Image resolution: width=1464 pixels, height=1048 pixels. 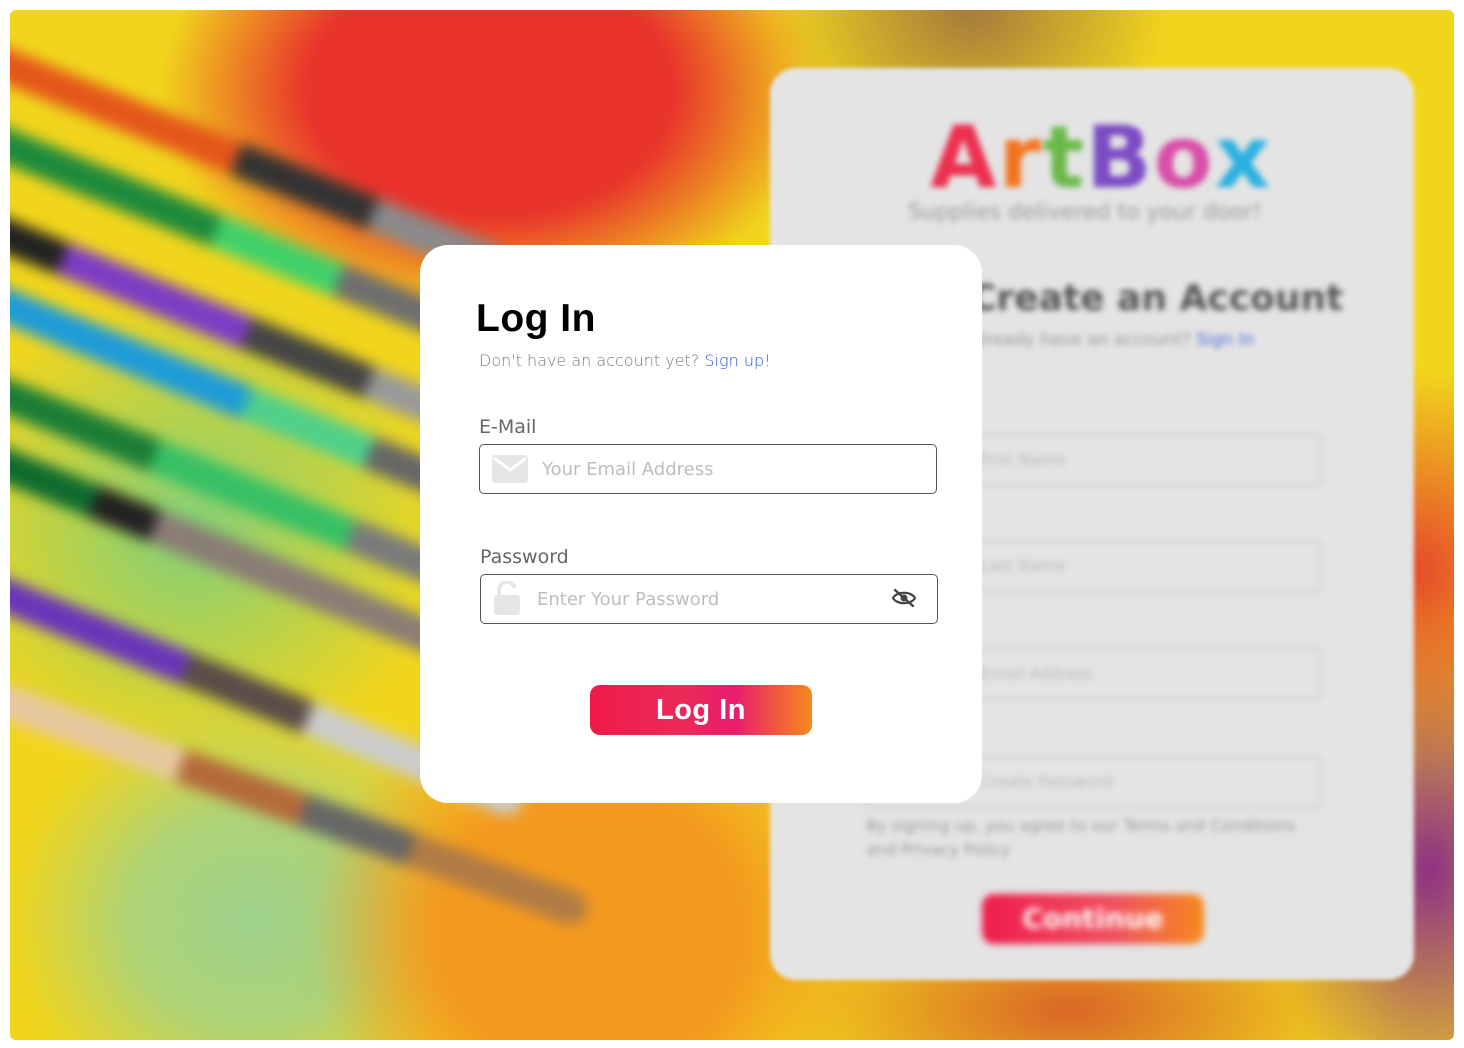 I want to click on logo-letter: x, so click(x=1243, y=158).